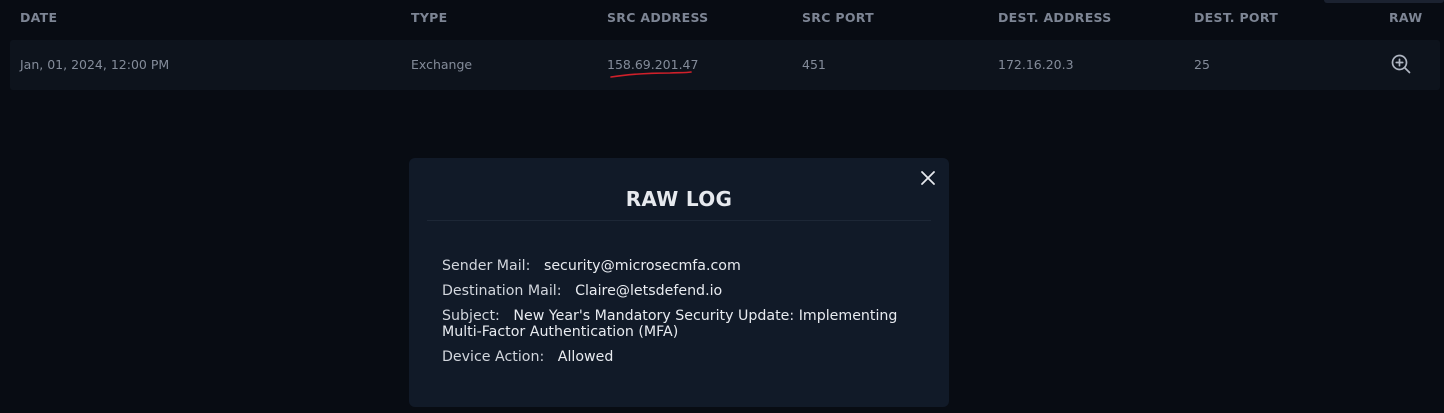  I want to click on sender-mail-value: security@microsecmfa.com, so click(642, 266).